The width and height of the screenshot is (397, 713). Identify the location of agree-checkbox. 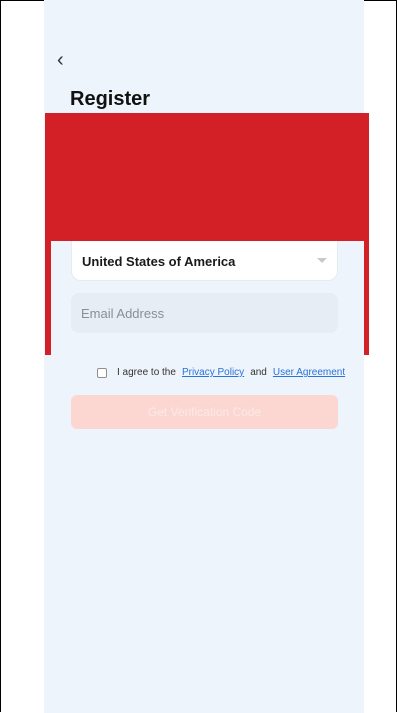
(102, 372).